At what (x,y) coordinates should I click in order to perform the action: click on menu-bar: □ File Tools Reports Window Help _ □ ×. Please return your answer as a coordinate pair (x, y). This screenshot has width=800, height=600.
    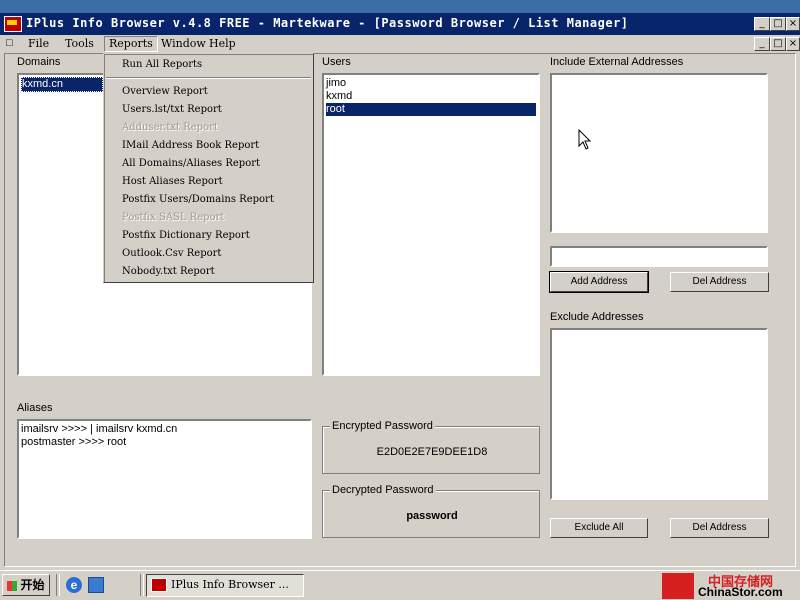
    Looking at the image, I should click on (400, 44).